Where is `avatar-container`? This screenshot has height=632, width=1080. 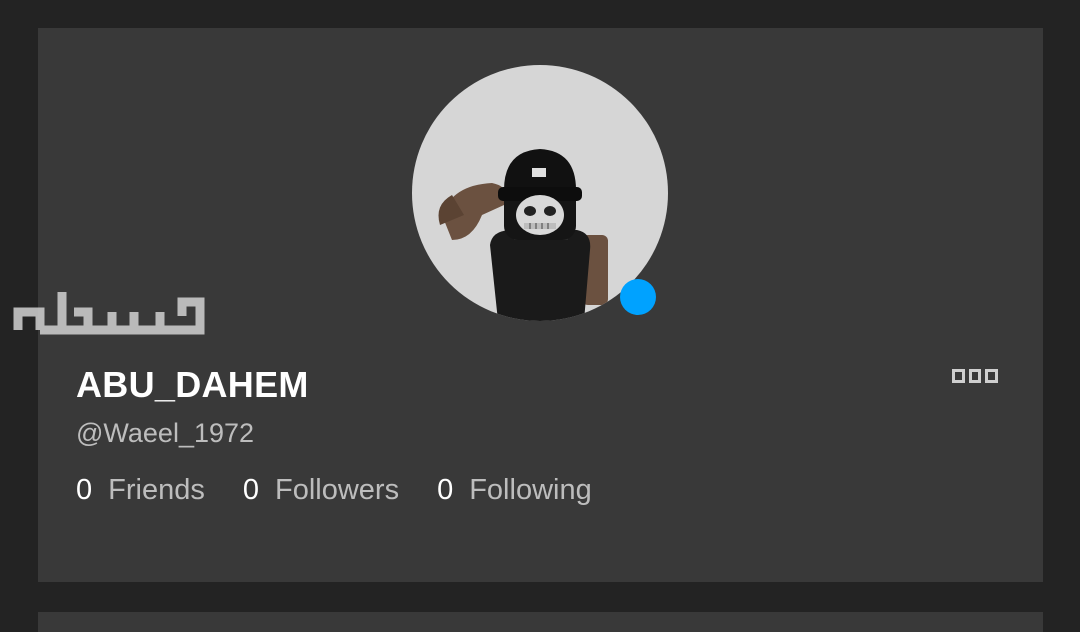
avatar-container is located at coordinates (540, 193).